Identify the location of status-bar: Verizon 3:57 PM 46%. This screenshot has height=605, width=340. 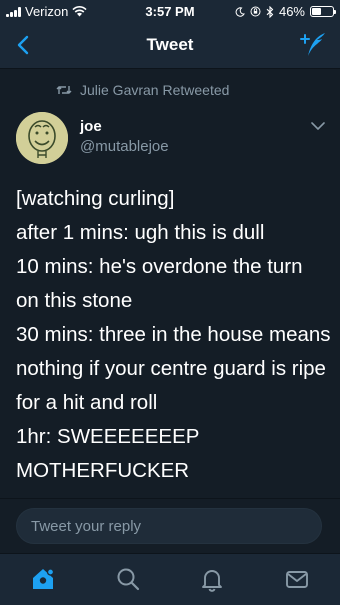
(170, 11).